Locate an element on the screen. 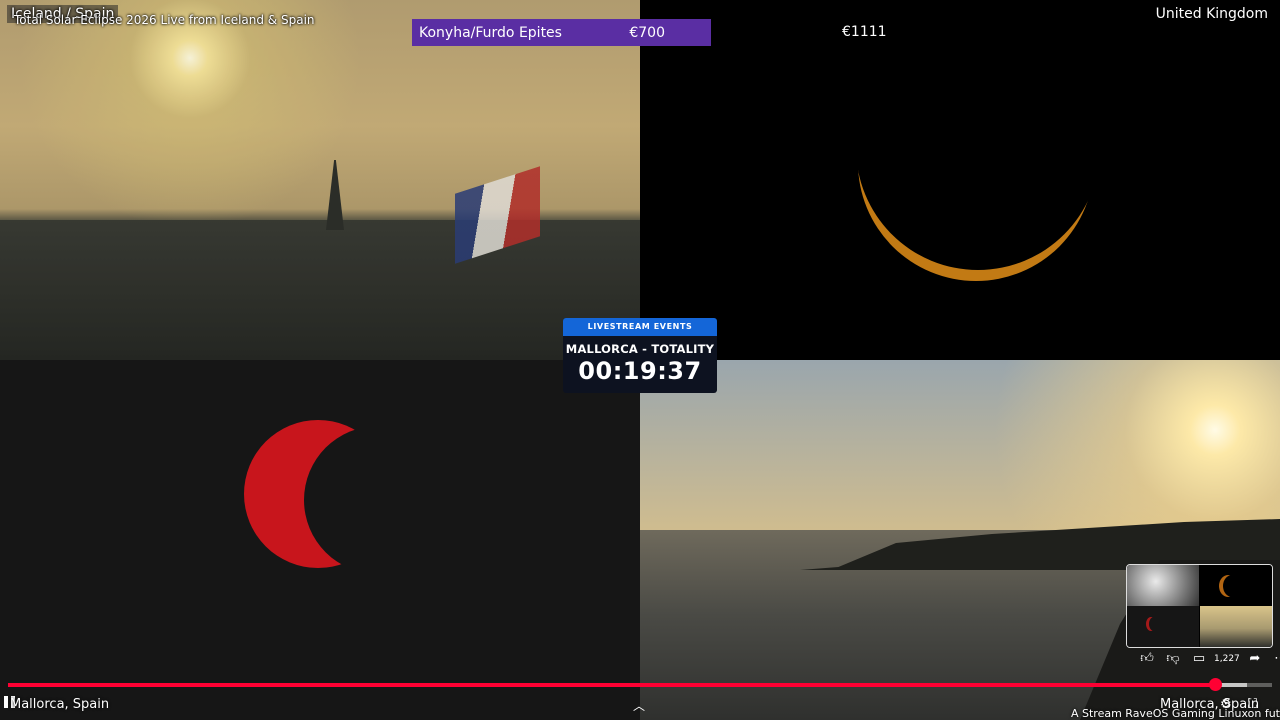 The image size is (1280, 720). like-icon: 👍︎ is located at coordinates (1147, 658).